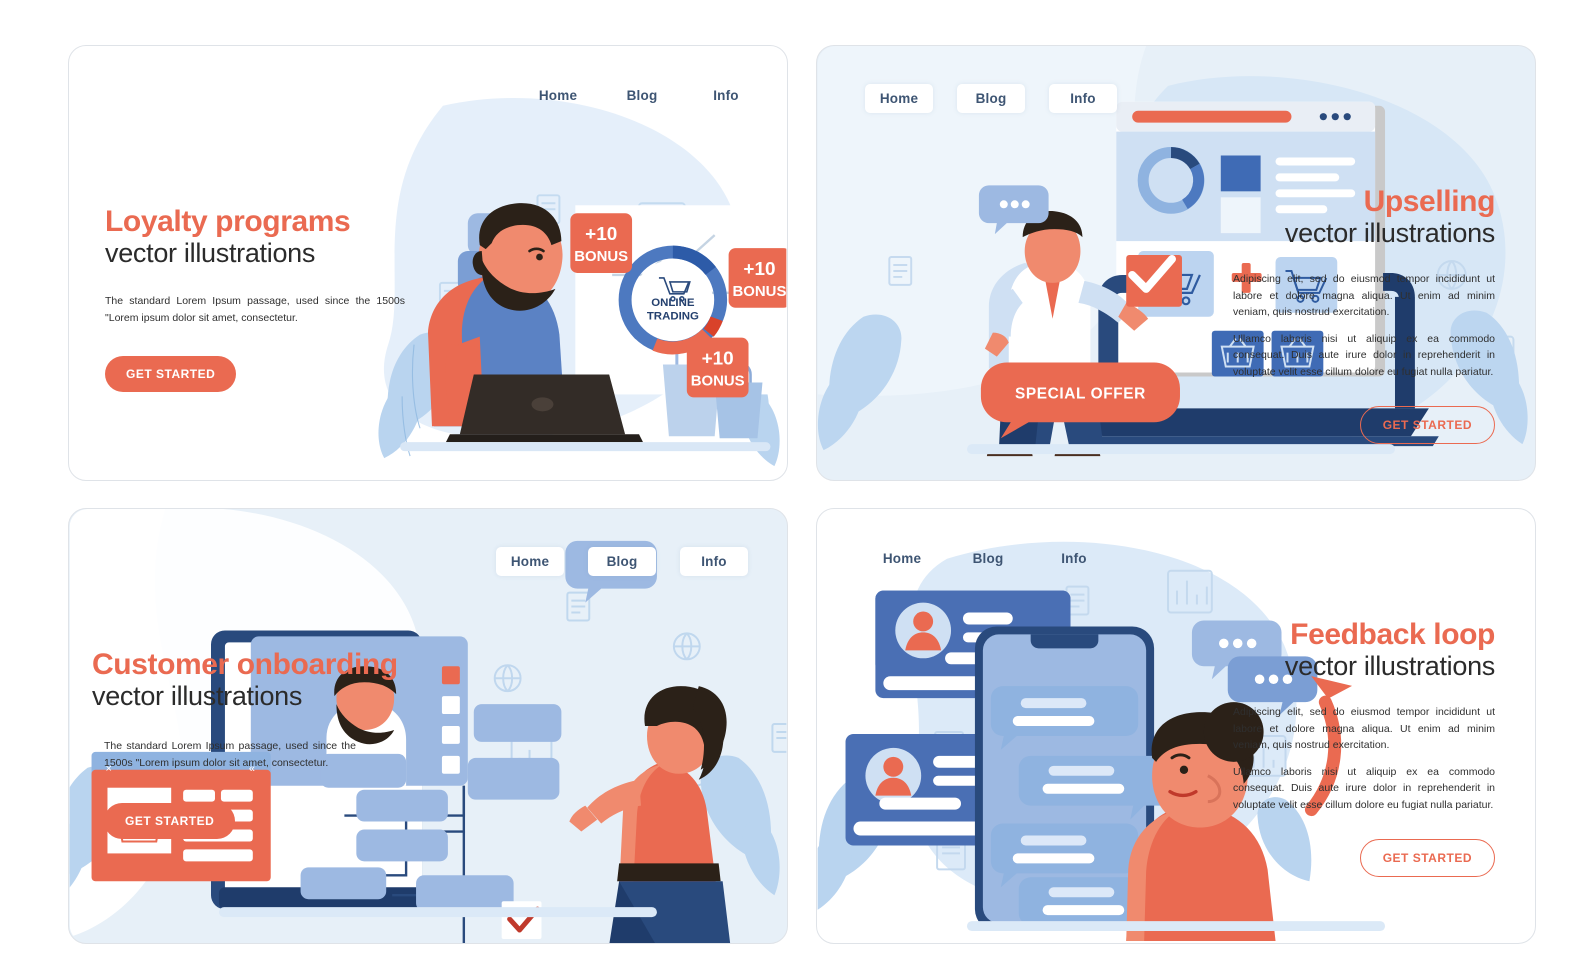 This screenshot has height=980, width=1581. I want to click on page-title-primary: Loyalty programs, so click(228, 221).